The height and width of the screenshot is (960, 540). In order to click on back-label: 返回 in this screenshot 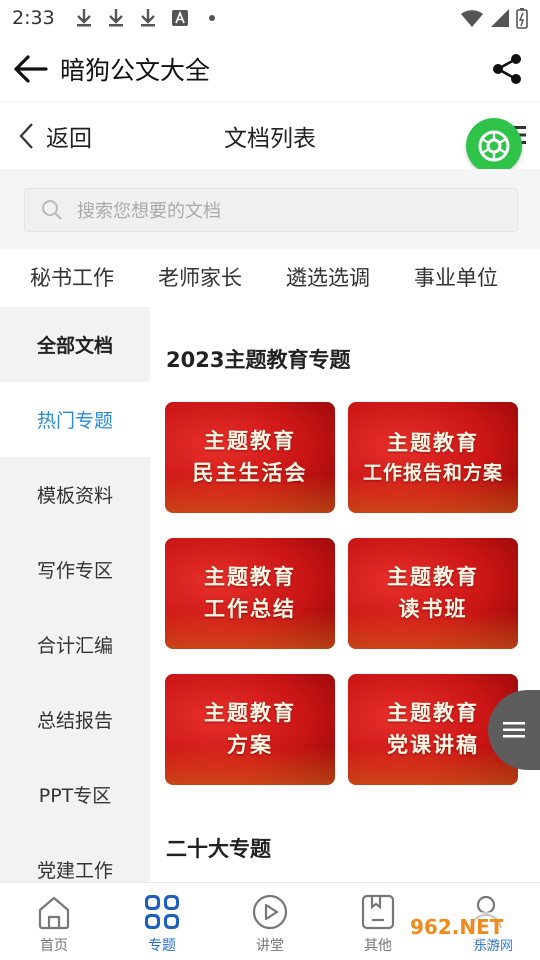, I will do `click(69, 139)`.